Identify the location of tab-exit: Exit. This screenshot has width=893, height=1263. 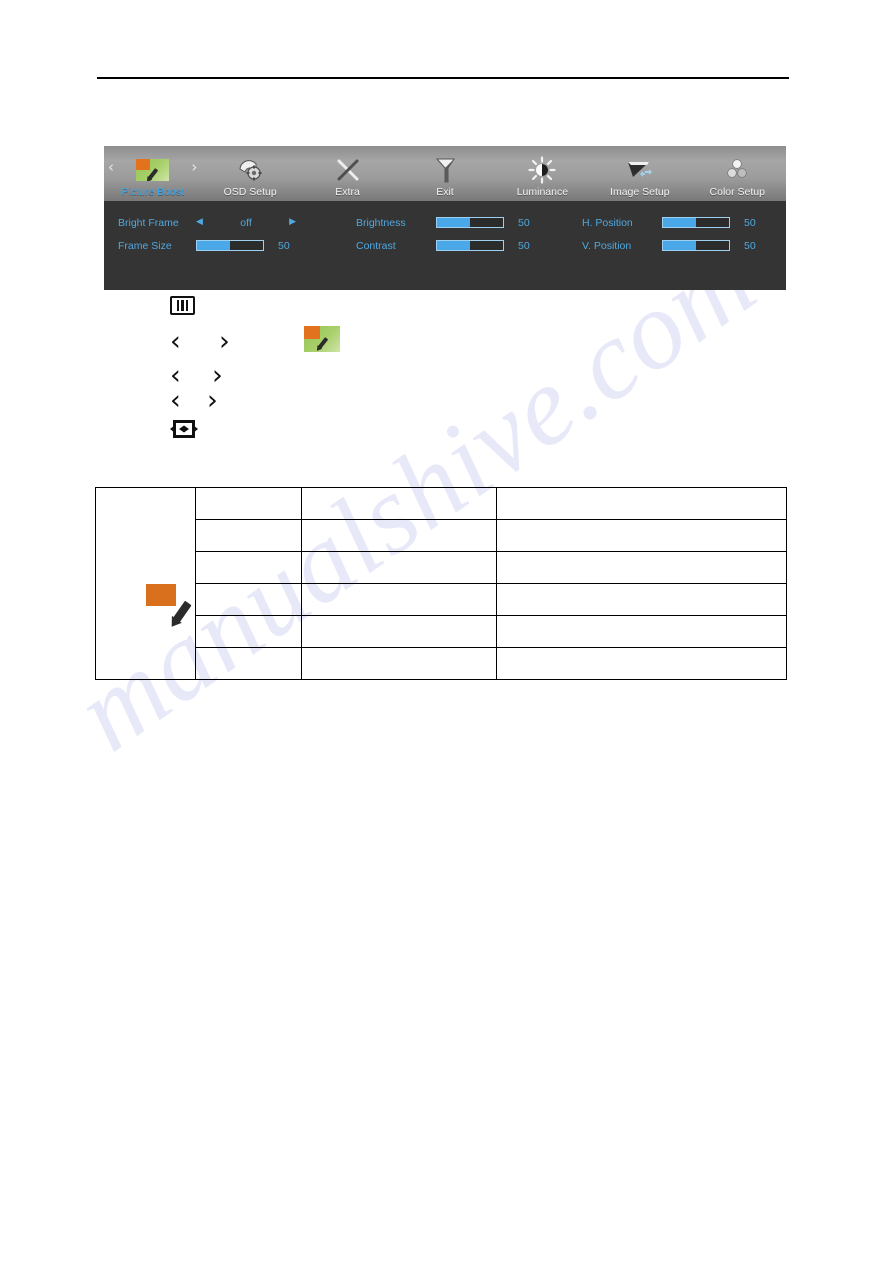
(444, 173).